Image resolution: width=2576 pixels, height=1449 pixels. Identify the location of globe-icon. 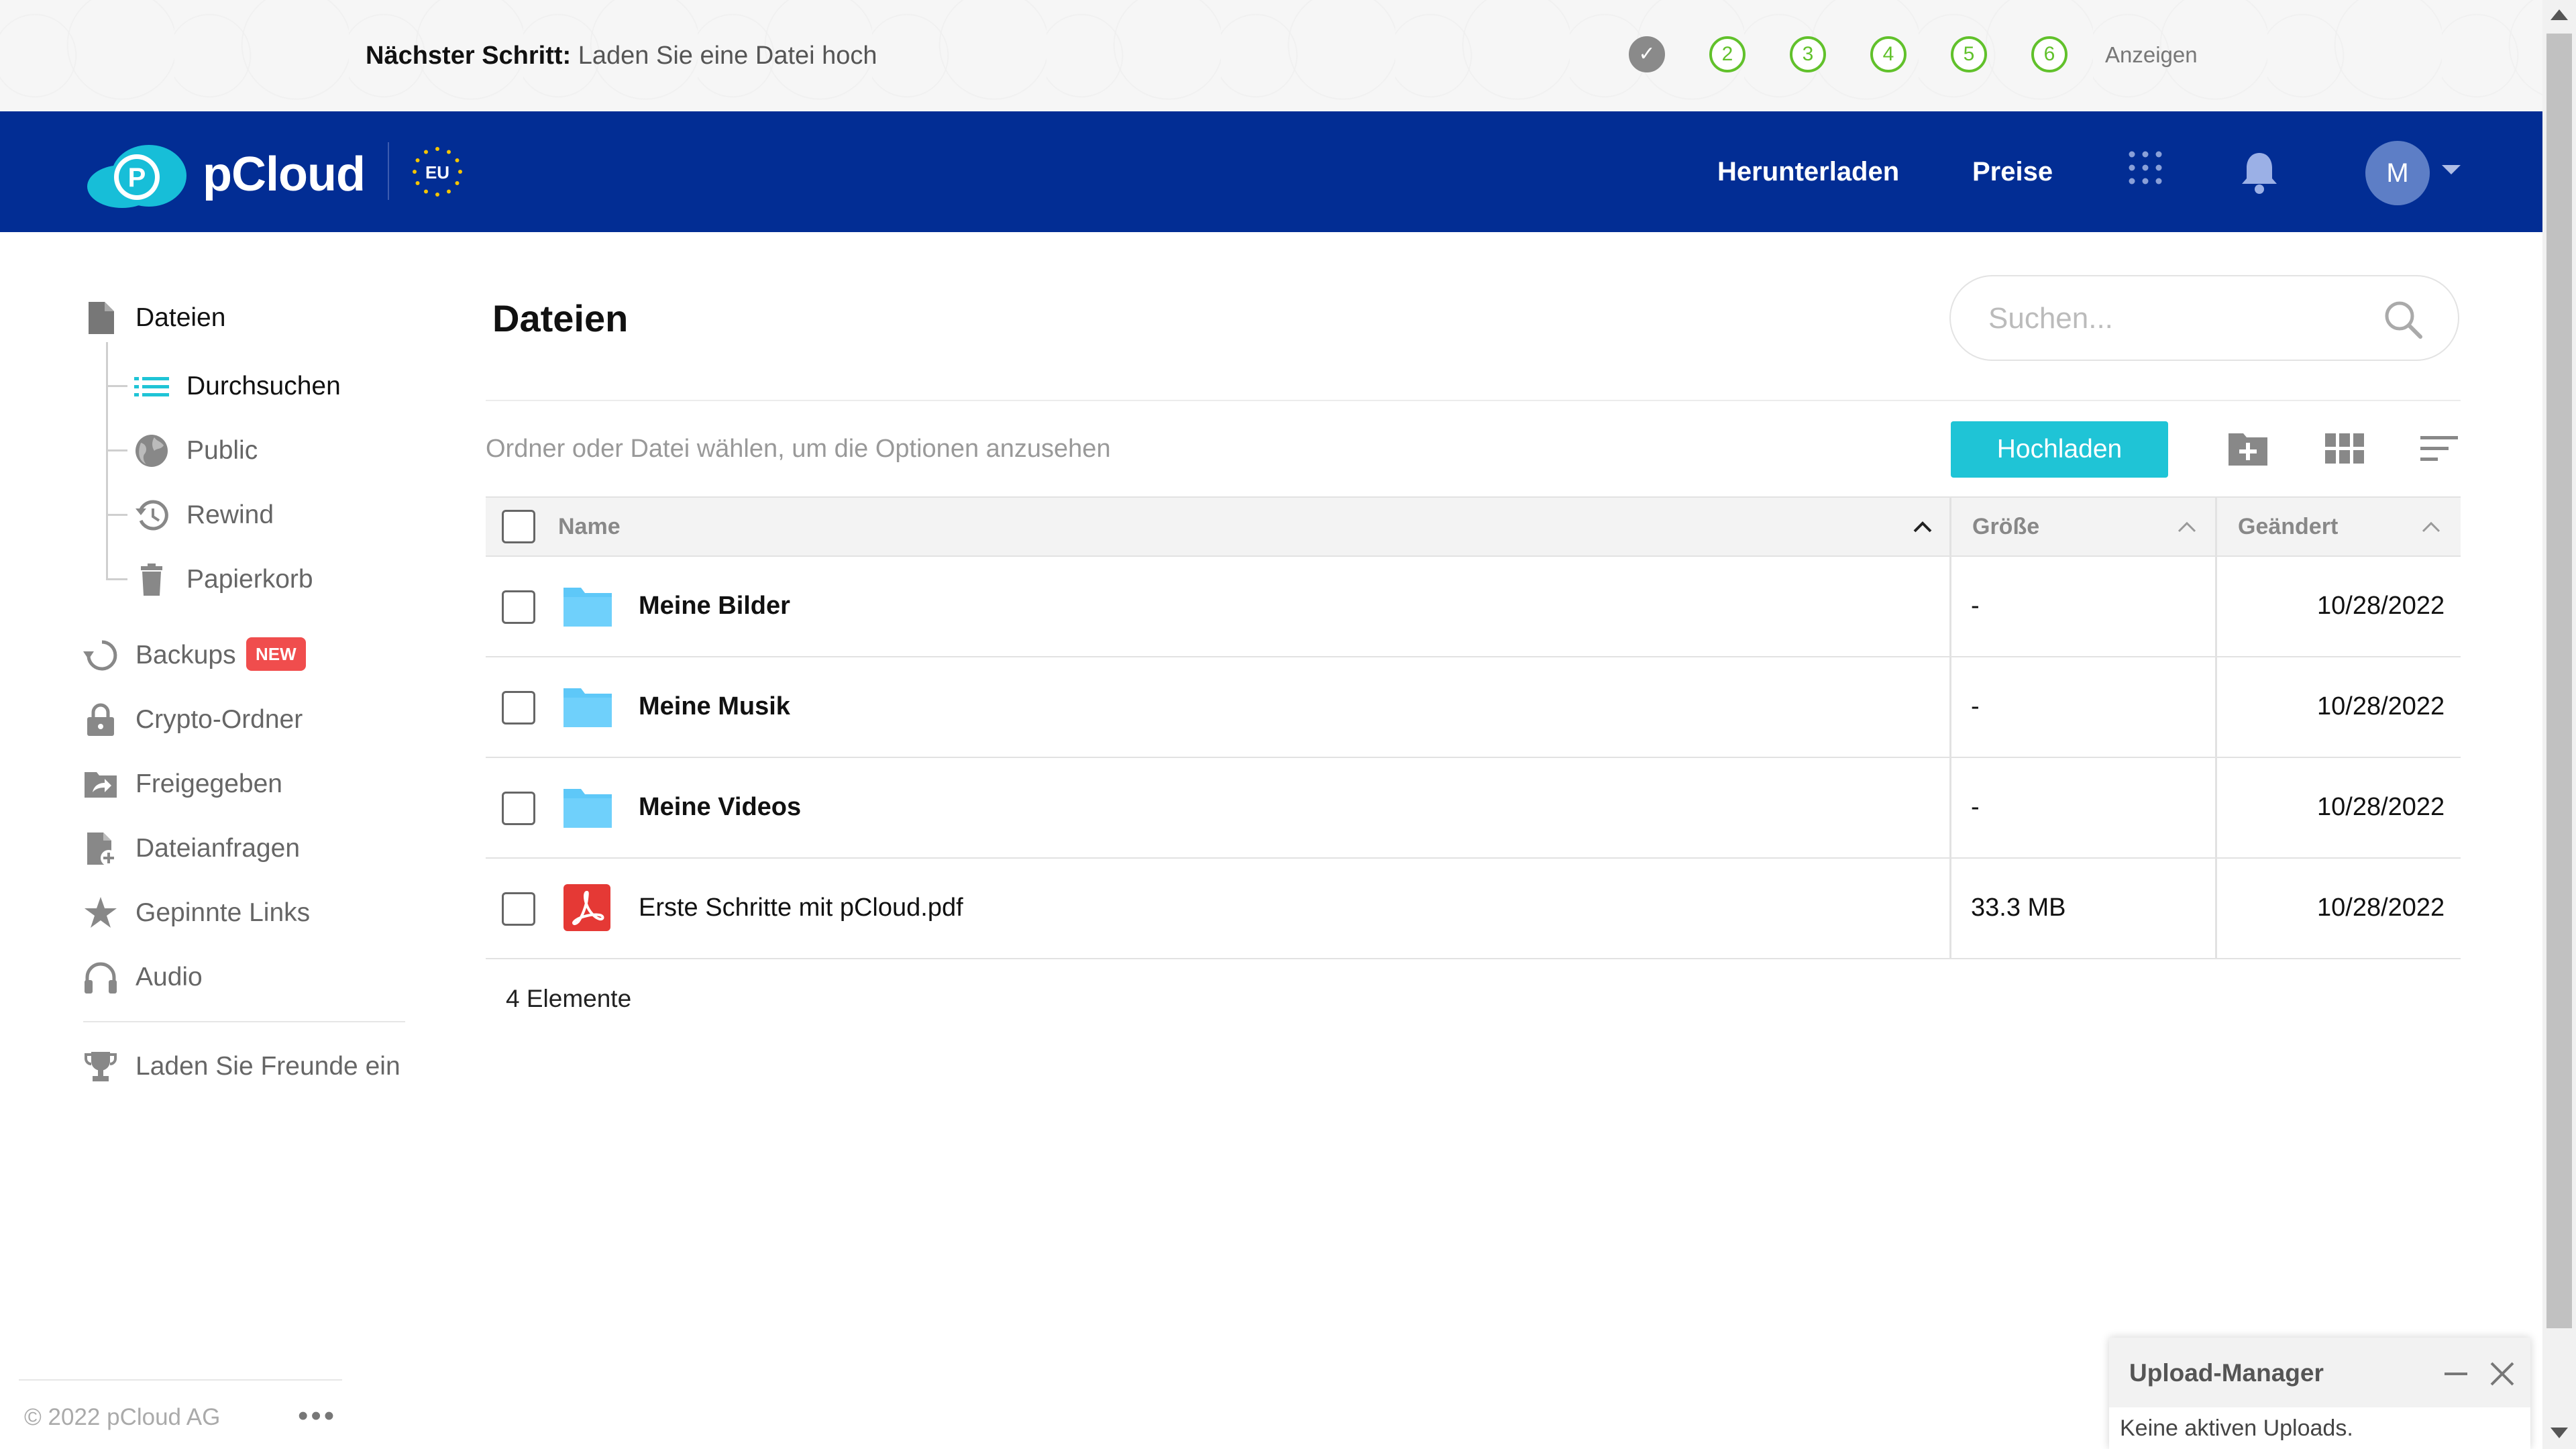
(152, 451).